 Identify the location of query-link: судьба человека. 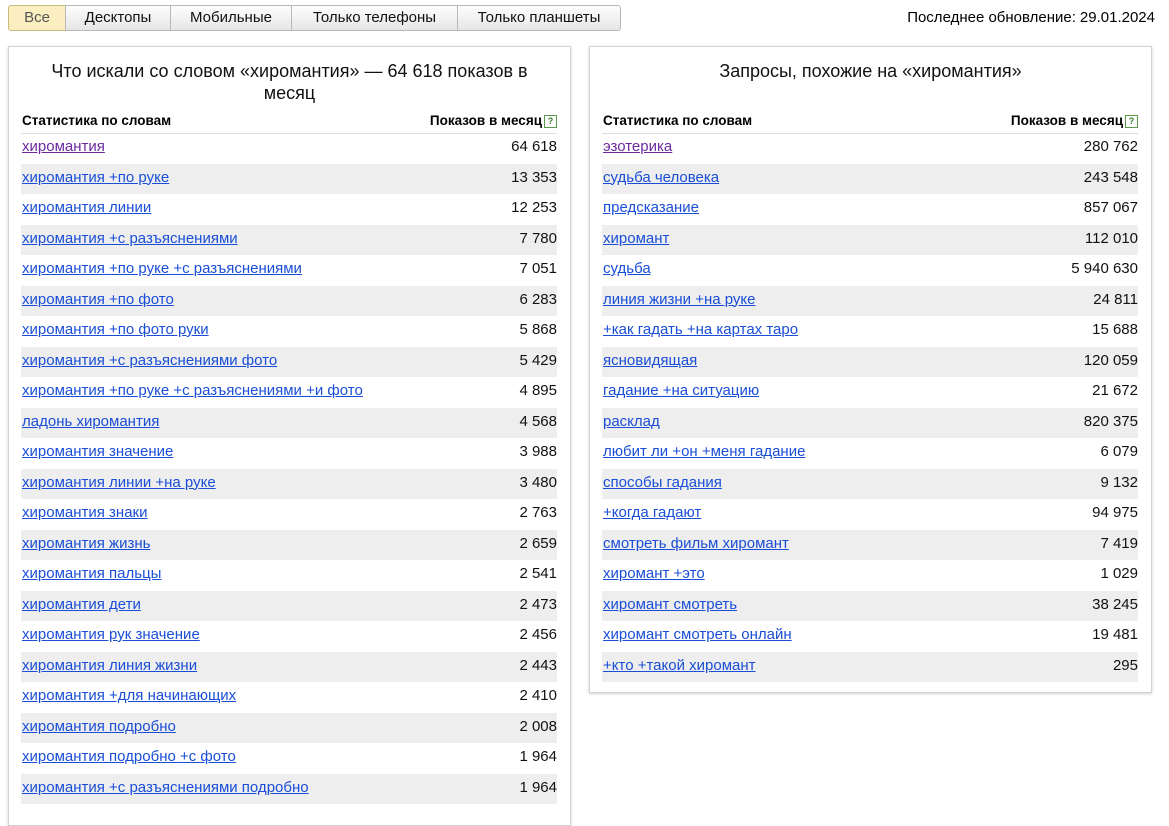
(661, 177).